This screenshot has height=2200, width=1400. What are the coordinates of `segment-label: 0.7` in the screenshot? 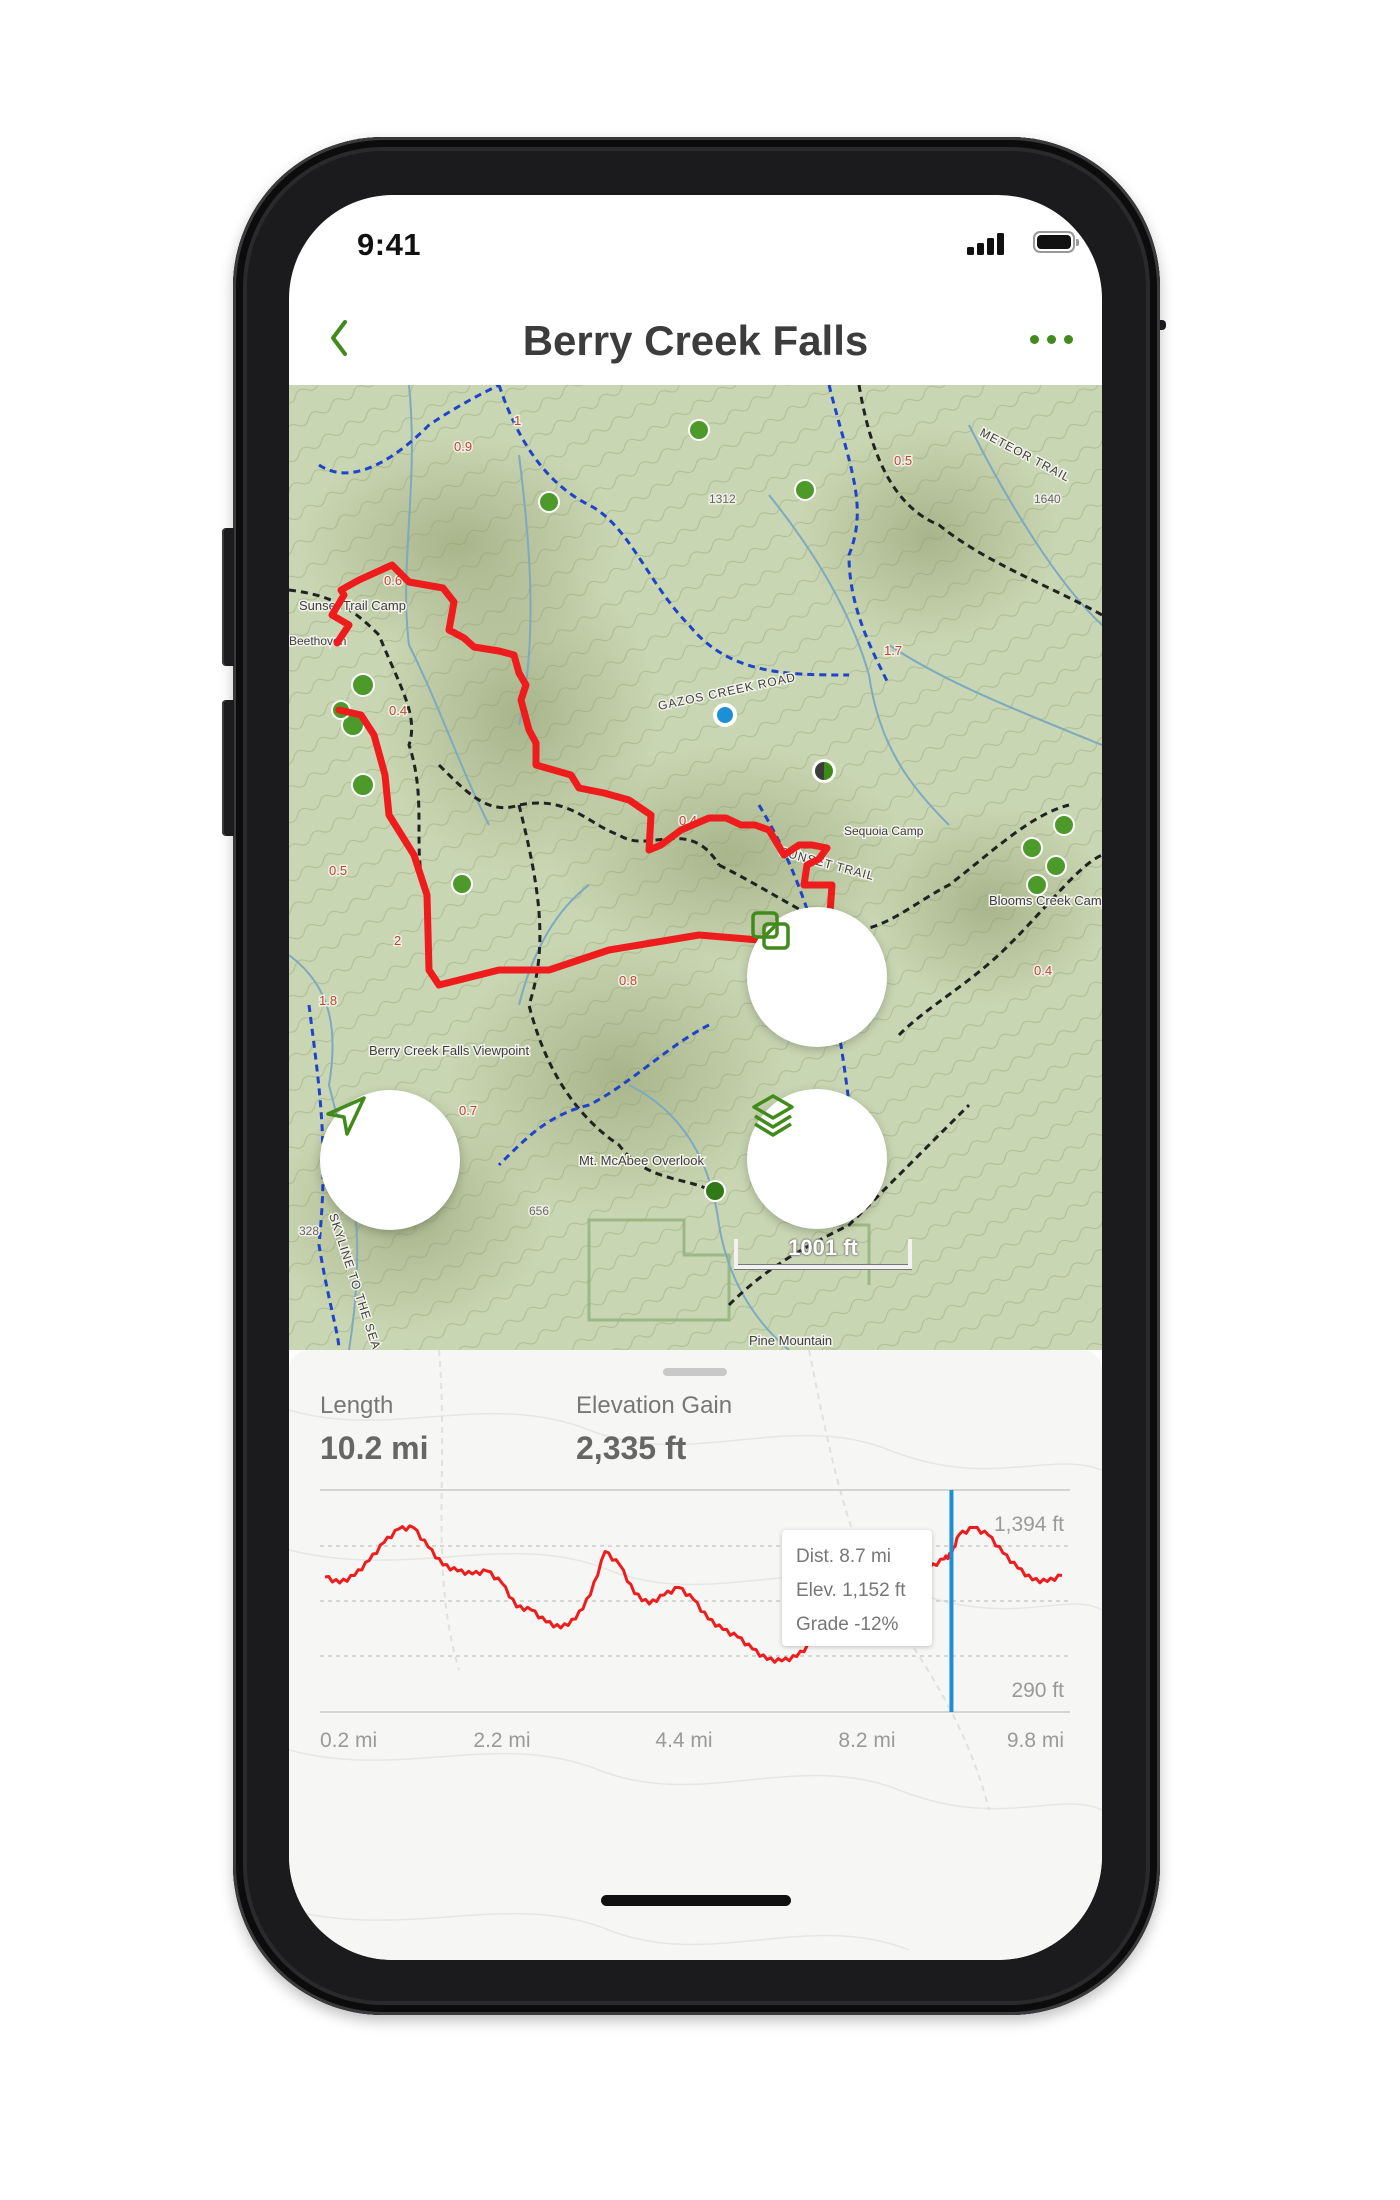 It's located at (468, 1110).